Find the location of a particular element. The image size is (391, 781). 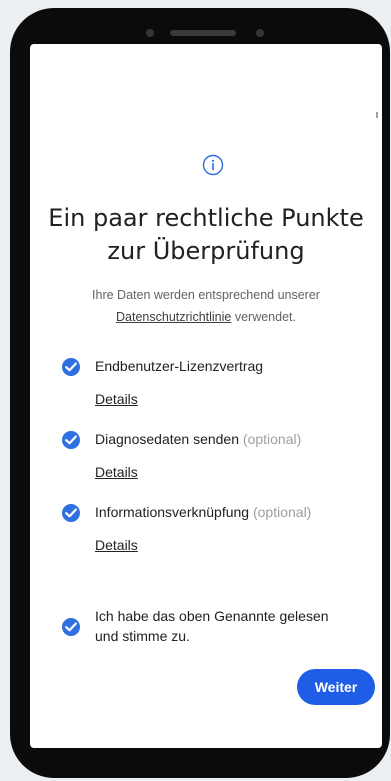

camera-icon is located at coordinates (150, 33).